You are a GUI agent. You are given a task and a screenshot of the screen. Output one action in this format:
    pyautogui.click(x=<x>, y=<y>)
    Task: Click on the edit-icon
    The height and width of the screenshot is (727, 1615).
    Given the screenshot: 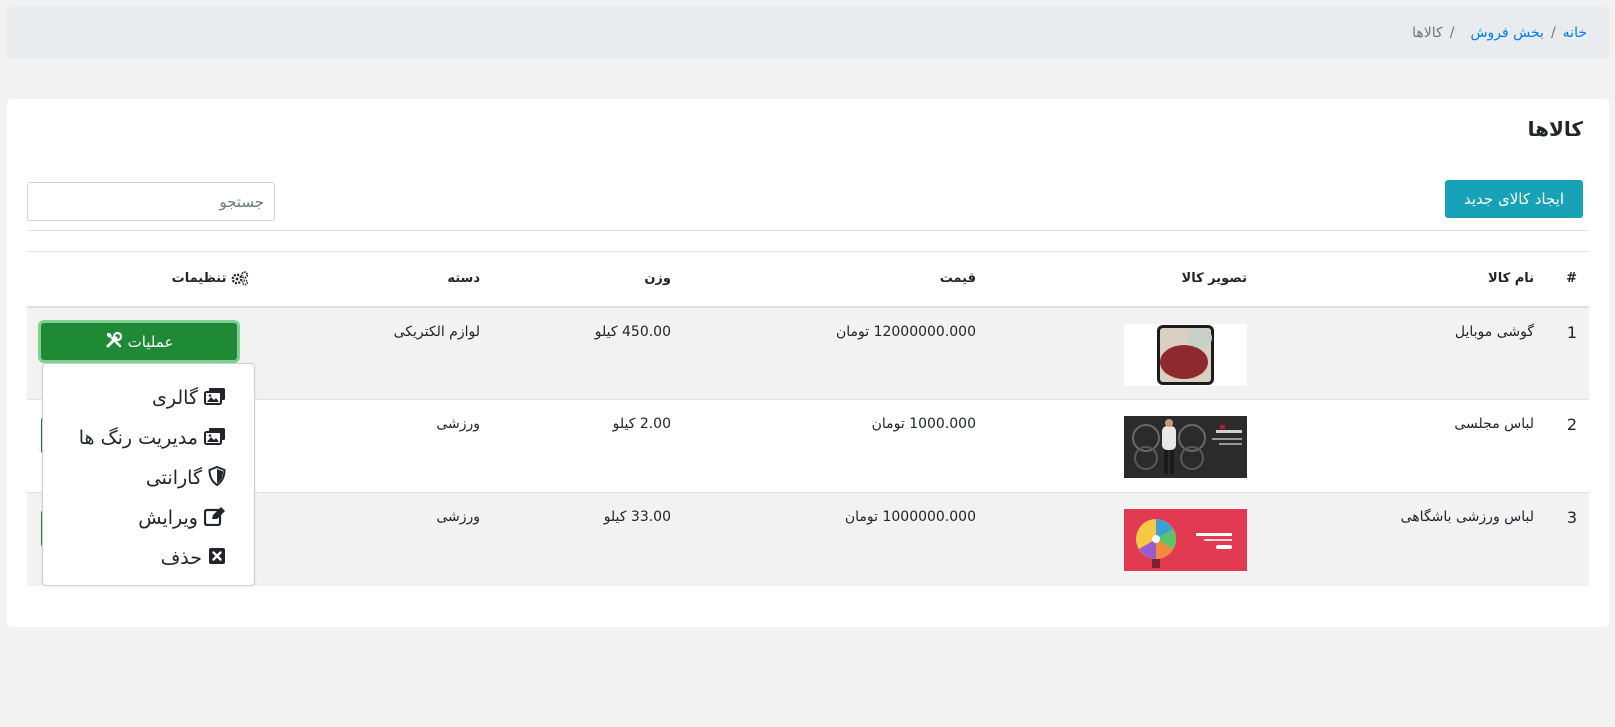 What is the action you would take?
    pyautogui.click(x=214, y=518)
    